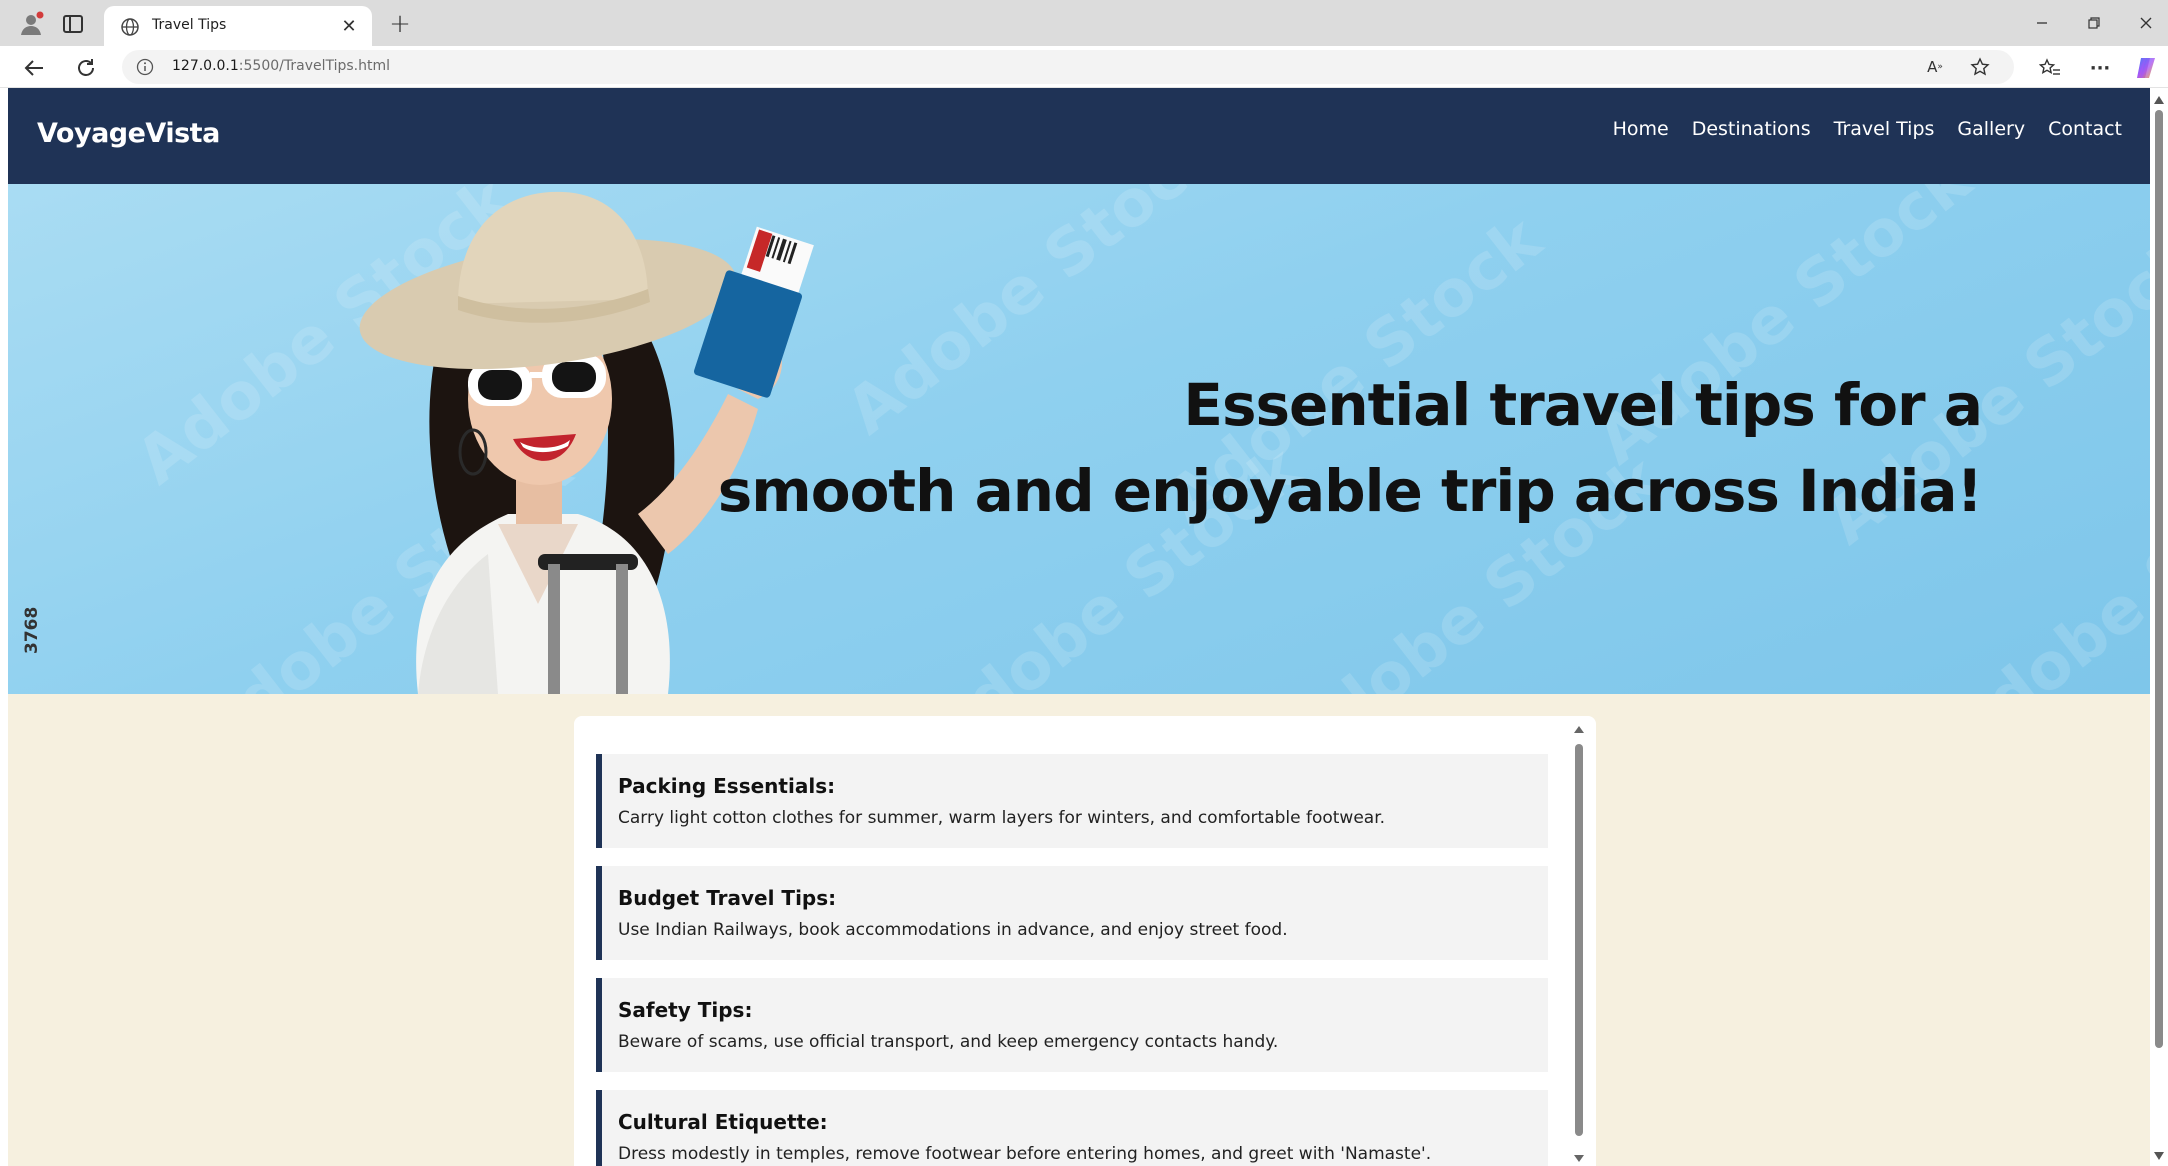 The image size is (2168, 1166). What do you see at coordinates (189, 25) in the screenshot?
I see `tab-title: Travel Tips` at bounding box center [189, 25].